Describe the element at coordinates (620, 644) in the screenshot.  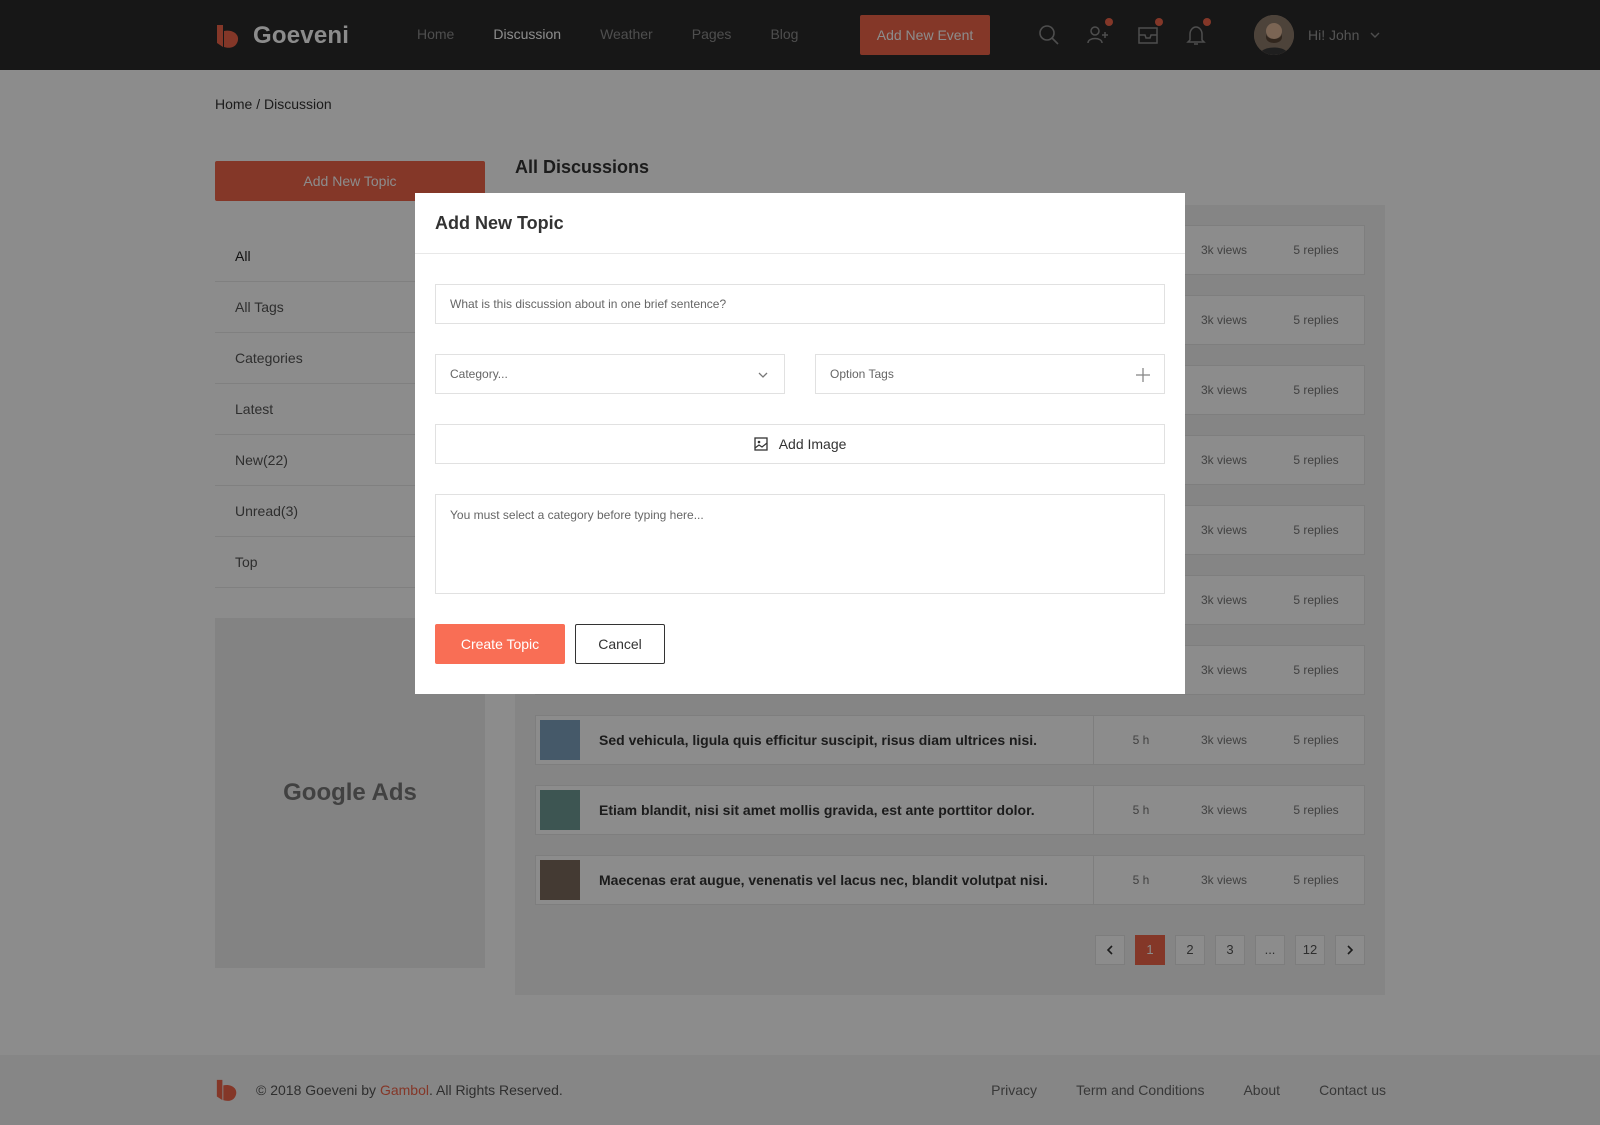
I see `cancel-button: Cancel` at that location.